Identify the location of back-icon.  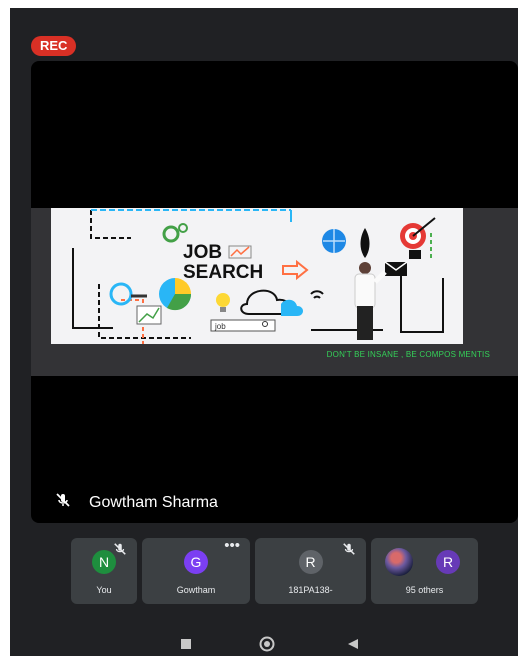
(353, 644).